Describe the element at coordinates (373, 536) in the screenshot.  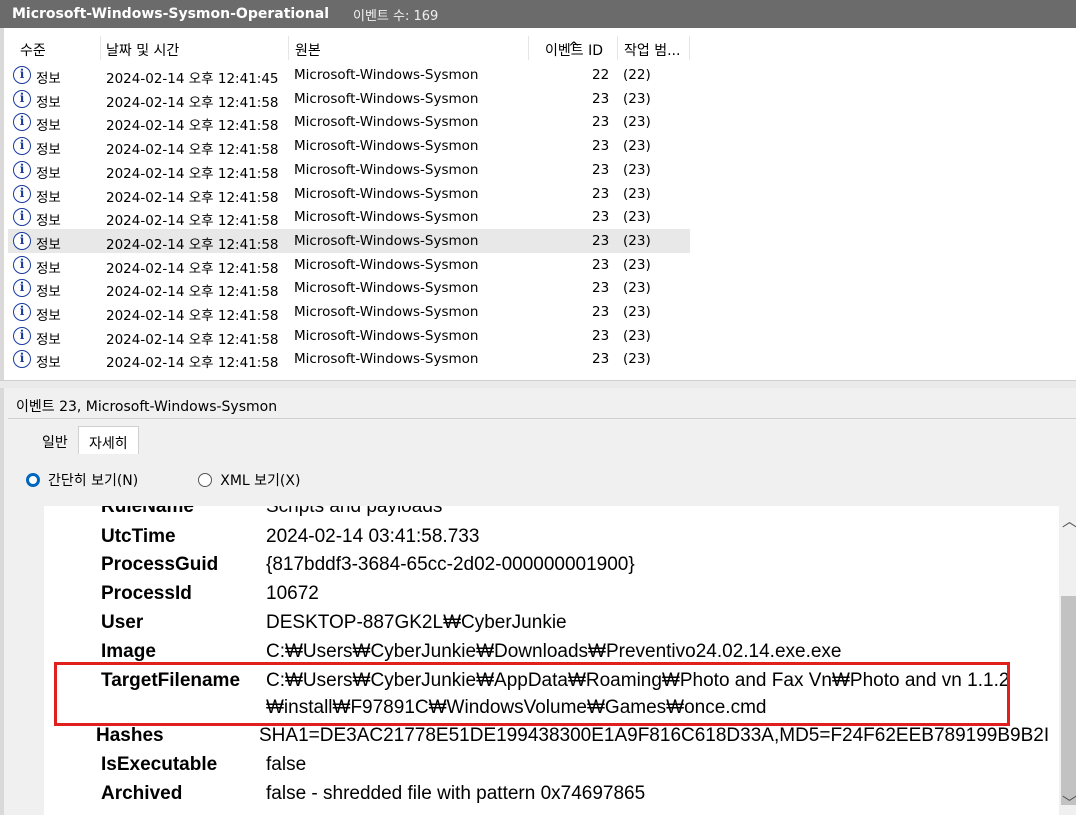
I see `field-value: 2024-02-14 03:41:58.733` at that location.